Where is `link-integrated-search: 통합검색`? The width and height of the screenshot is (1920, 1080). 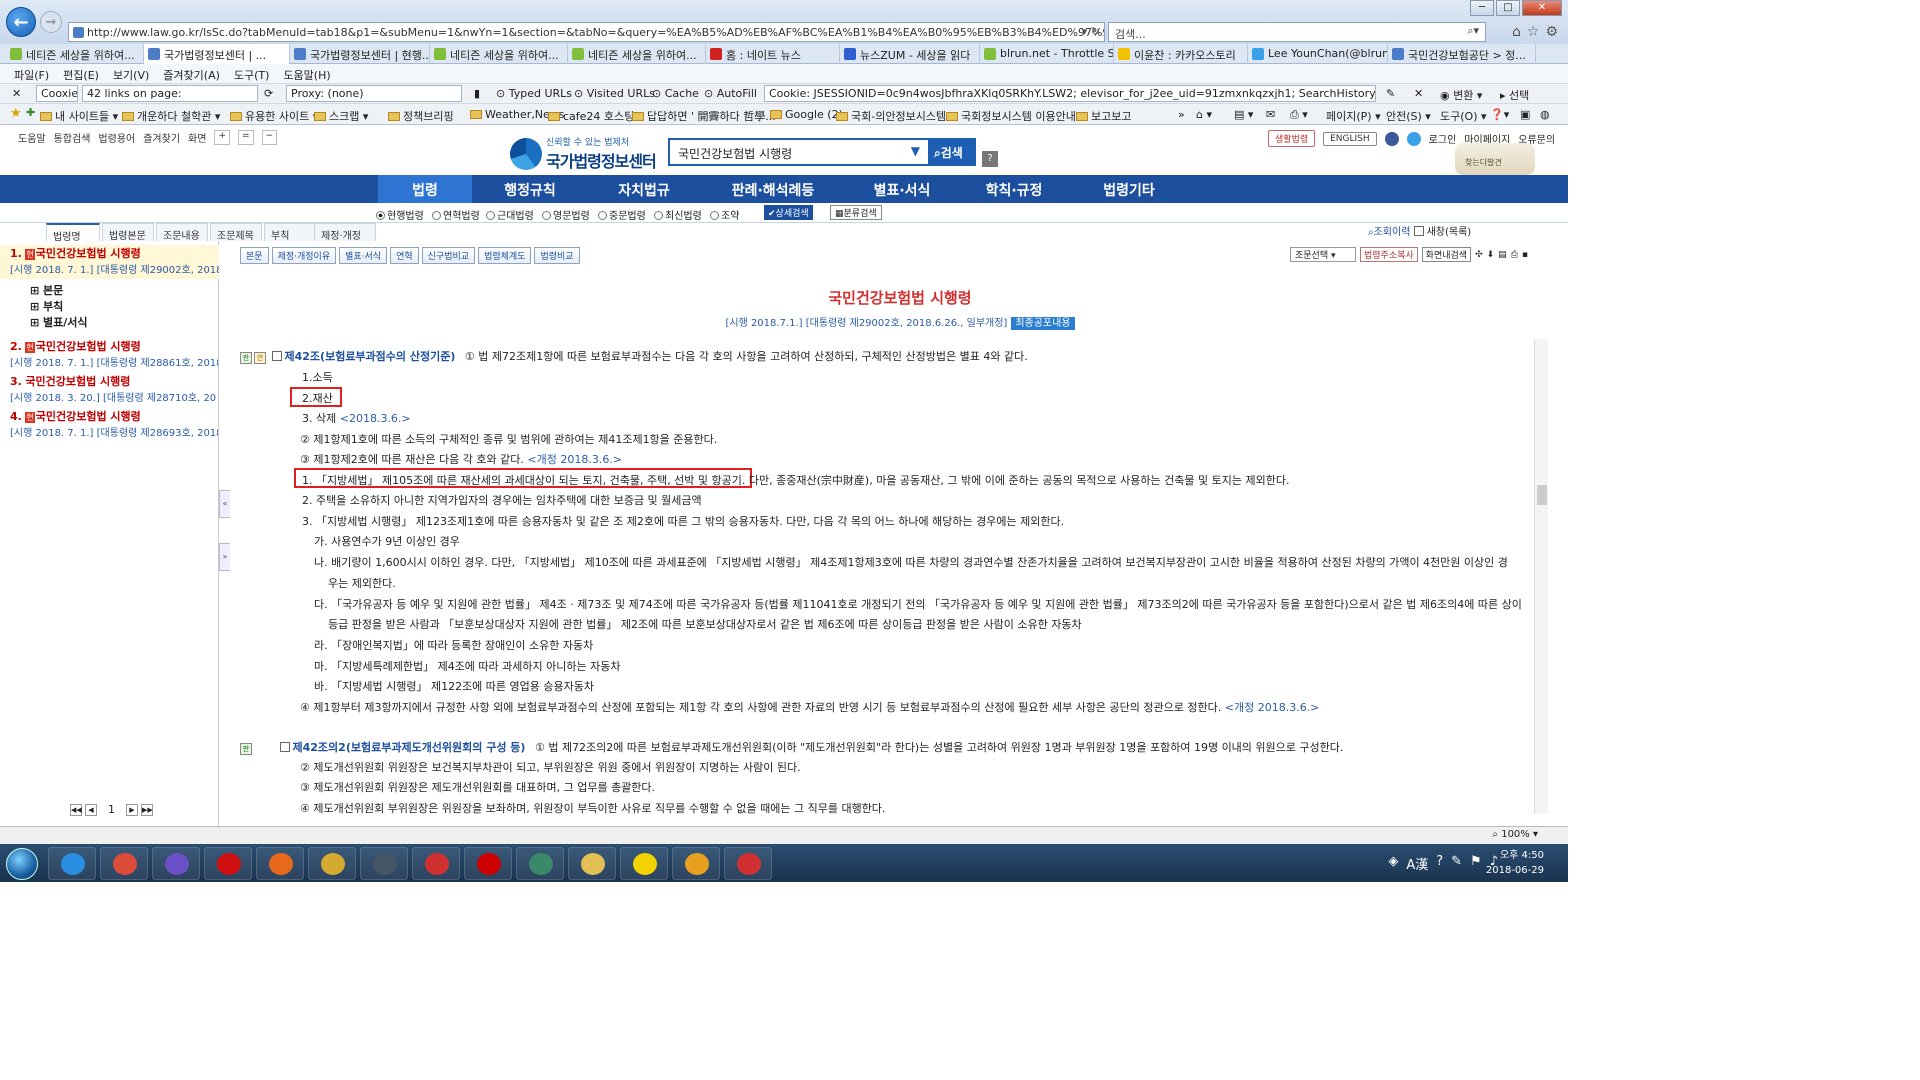 link-integrated-search: 통합검색 is located at coordinates (72, 137).